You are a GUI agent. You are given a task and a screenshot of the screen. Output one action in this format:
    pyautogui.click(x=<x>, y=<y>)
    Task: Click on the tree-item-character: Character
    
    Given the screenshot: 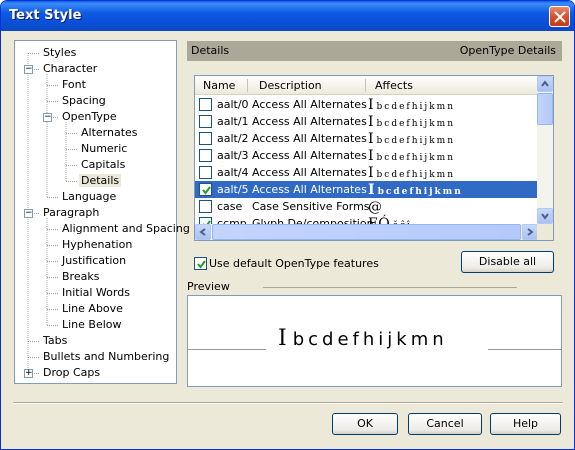 What is the action you would take?
    pyautogui.click(x=70, y=69)
    